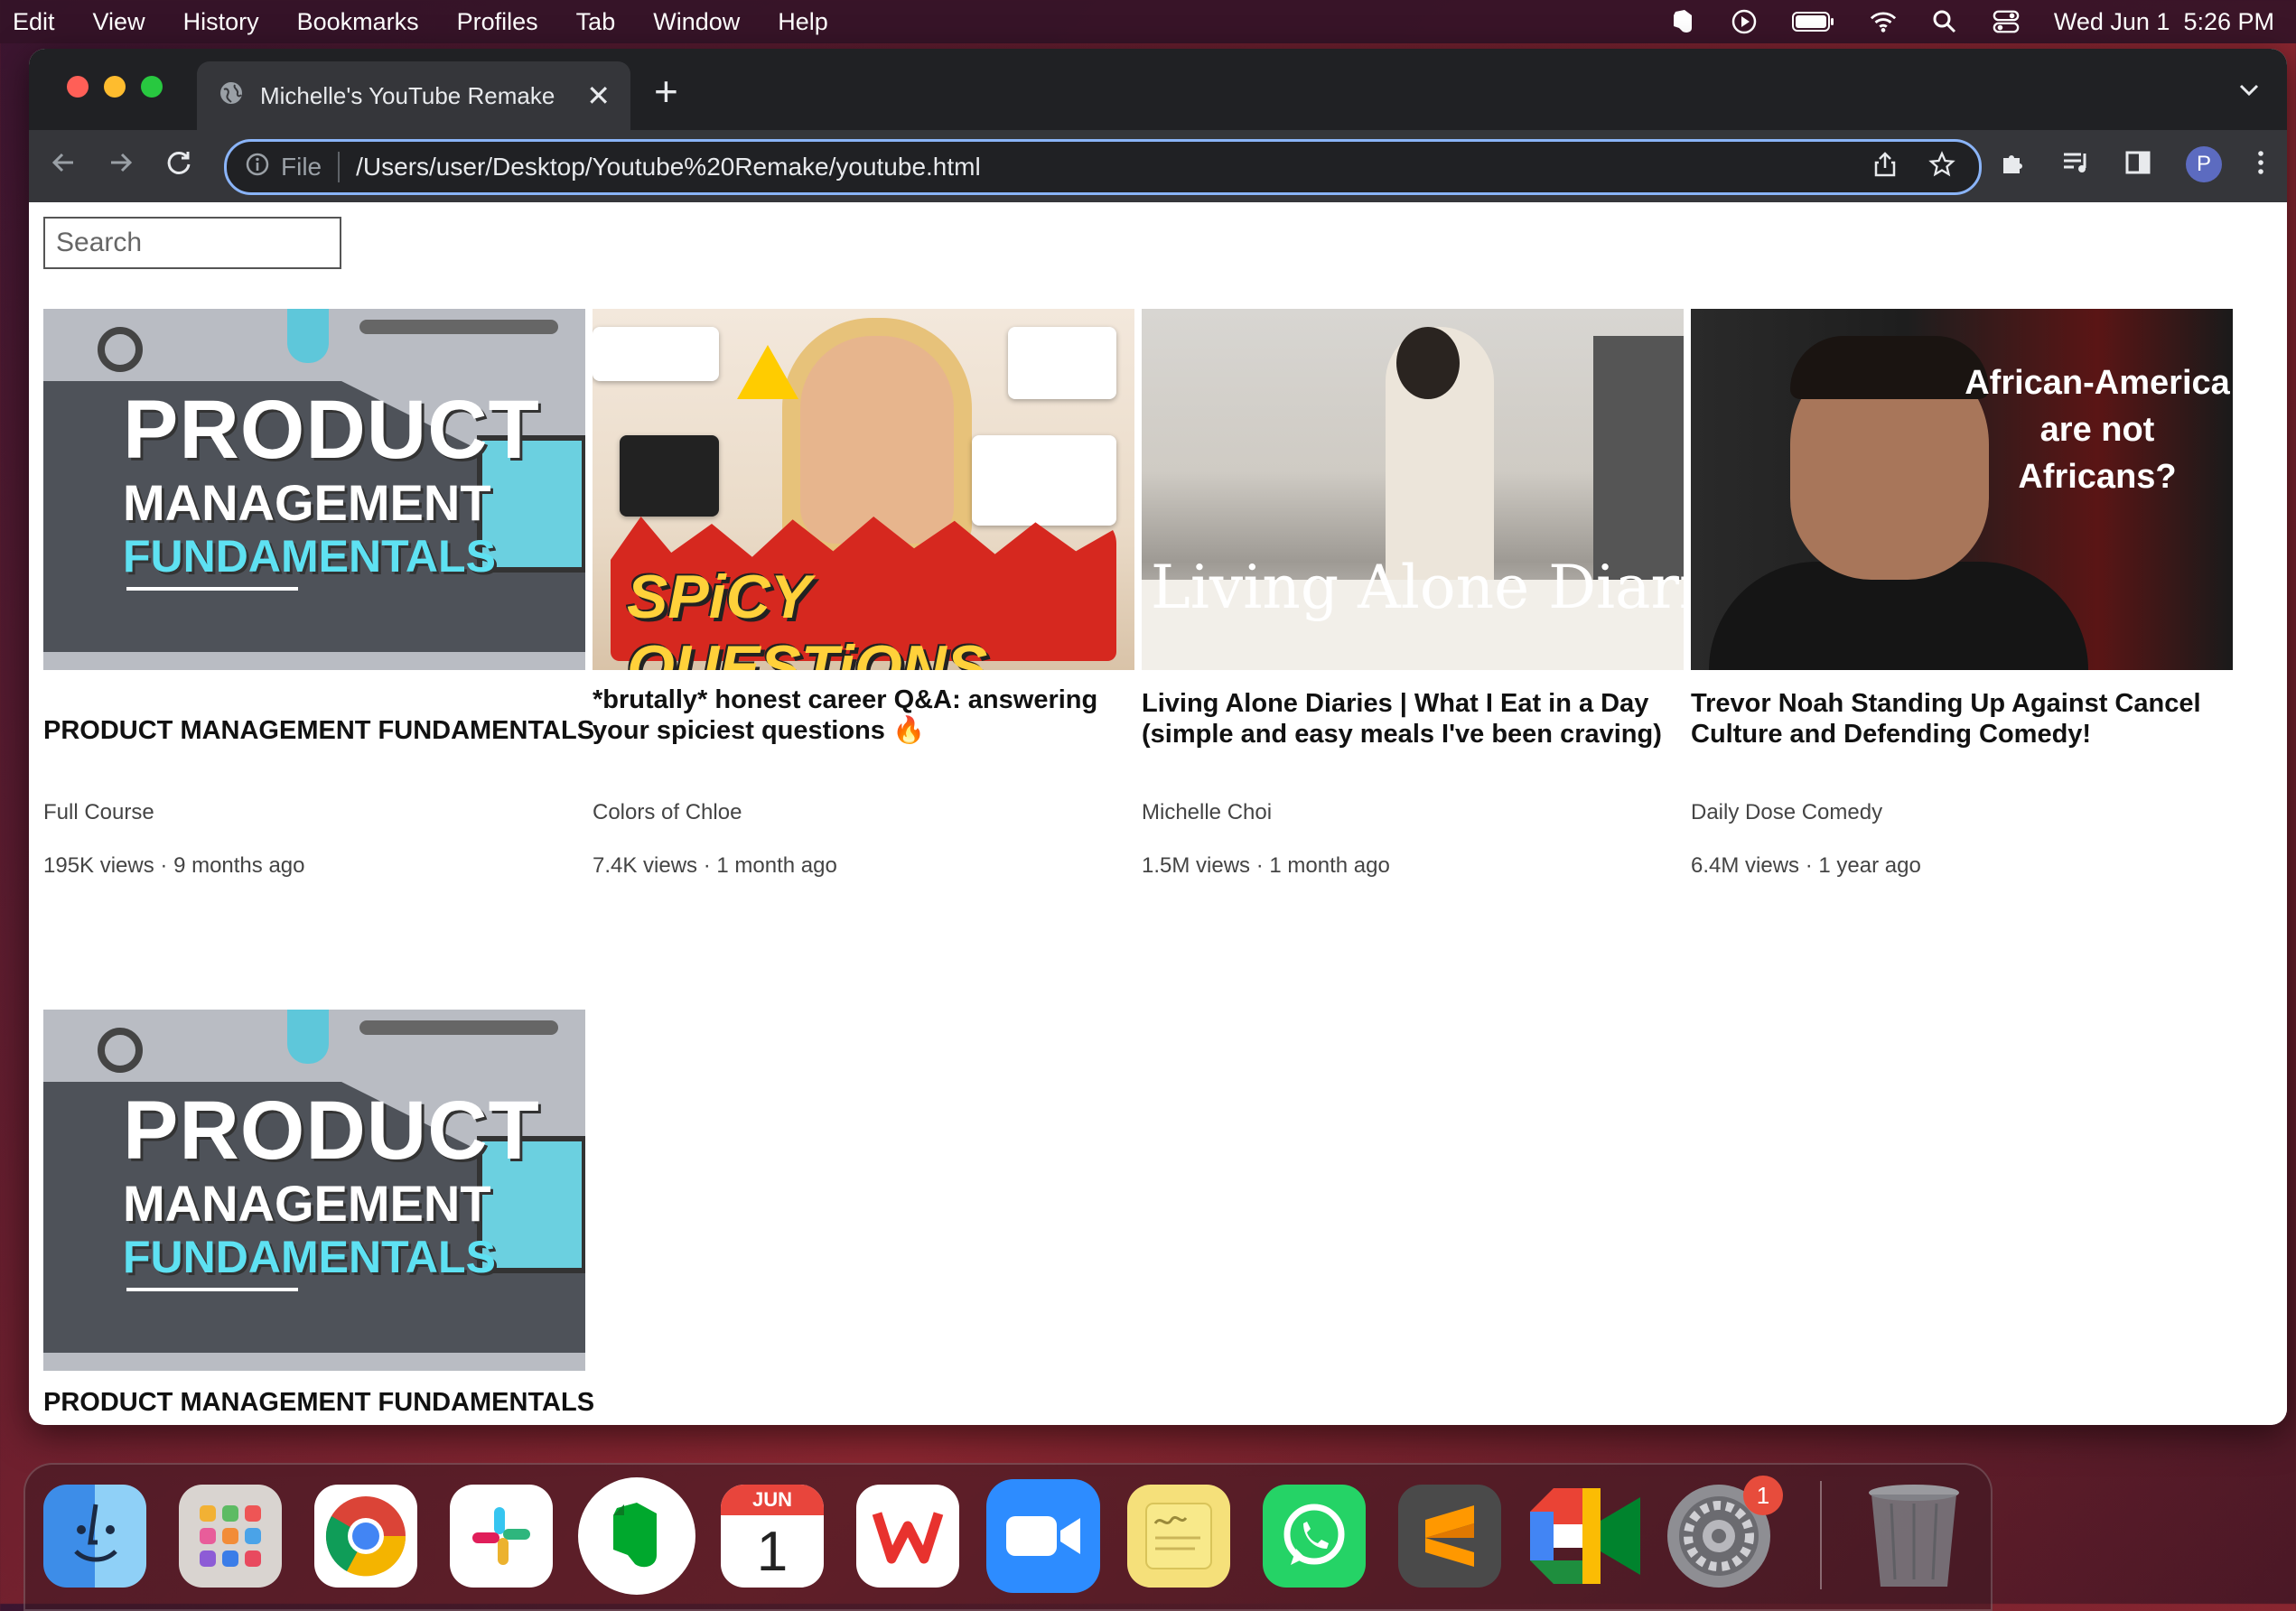 The height and width of the screenshot is (1611, 2296). What do you see at coordinates (2204, 164) in the screenshot?
I see `profile-avatar: P` at bounding box center [2204, 164].